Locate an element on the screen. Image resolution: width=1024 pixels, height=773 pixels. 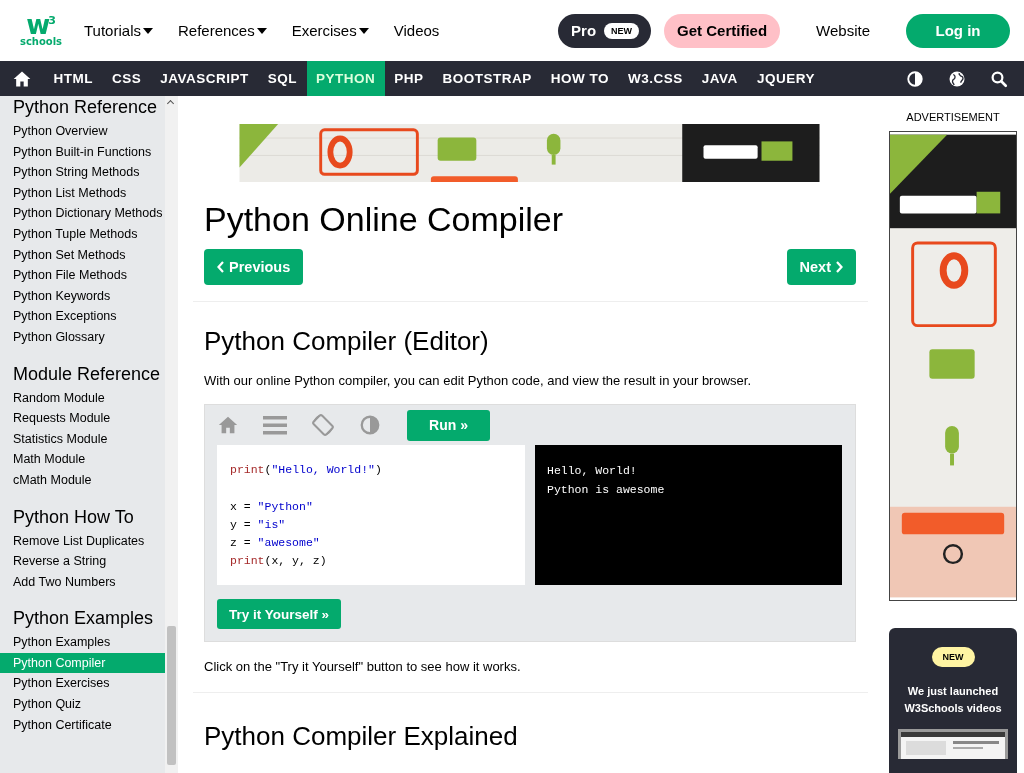
menu-link: References is located at coordinates (222, 30).